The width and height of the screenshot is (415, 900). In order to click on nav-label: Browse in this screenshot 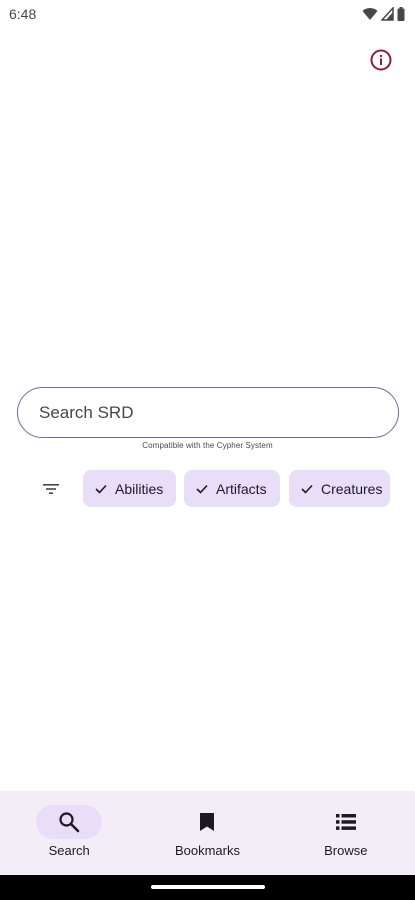, I will do `click(346, 850)`.